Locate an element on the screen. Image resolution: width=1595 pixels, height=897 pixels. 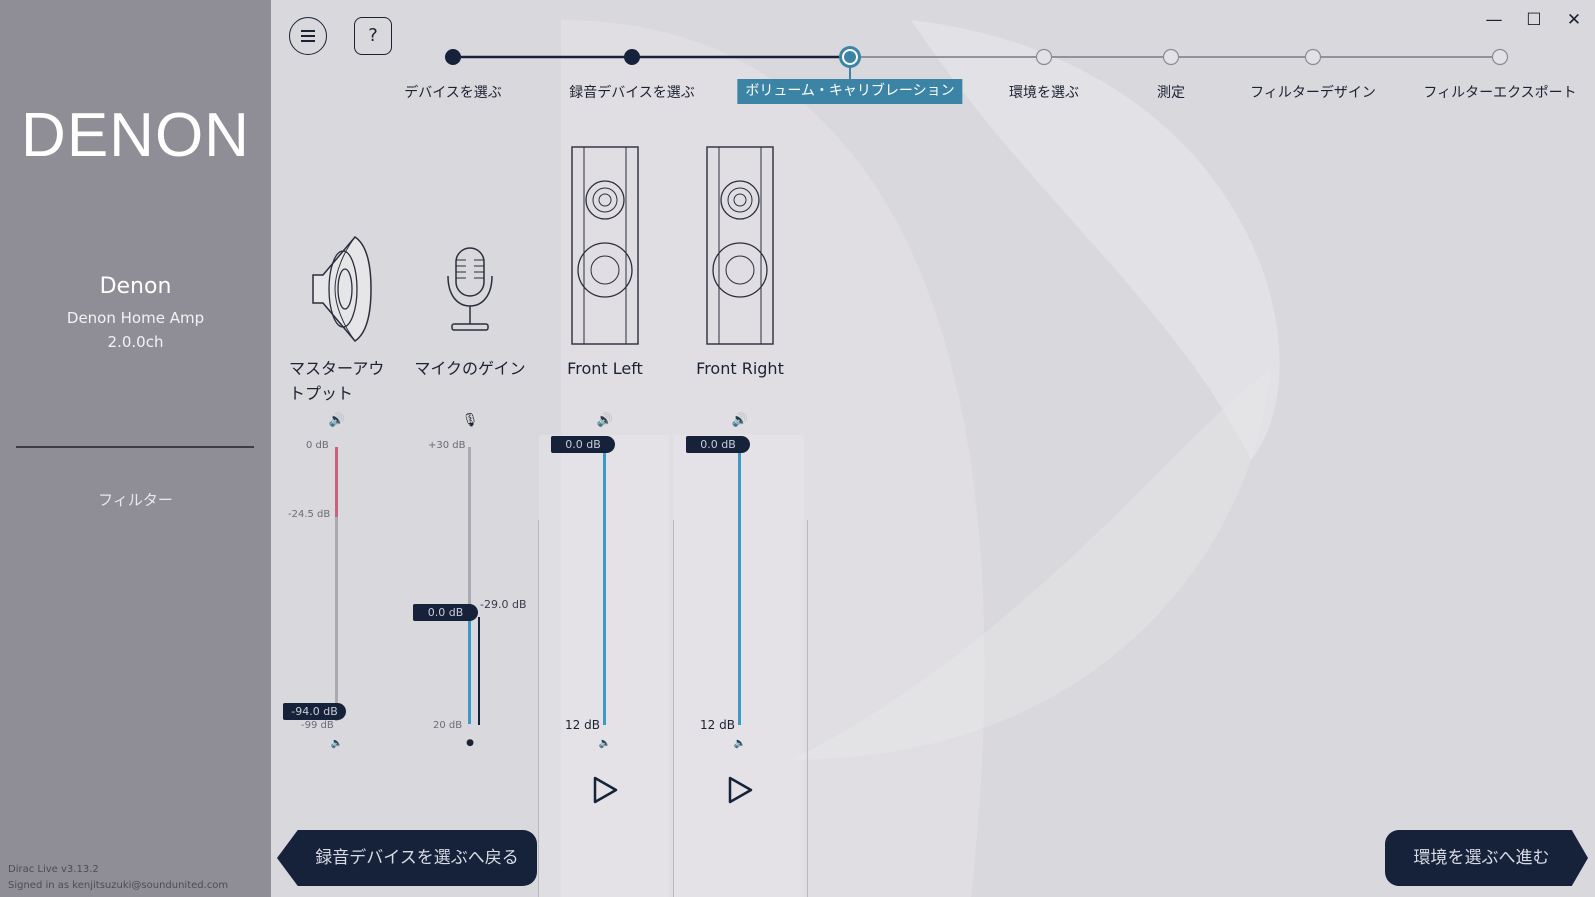
tower-speaker-right-icon is located at coordinates (740, 245).